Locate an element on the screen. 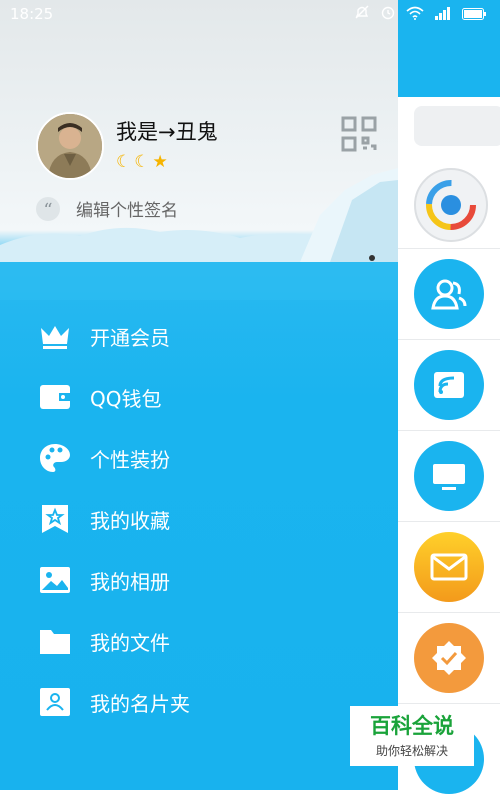  watermark: 百科全说 助你轻松解决 is located at coordinates (412, 736).